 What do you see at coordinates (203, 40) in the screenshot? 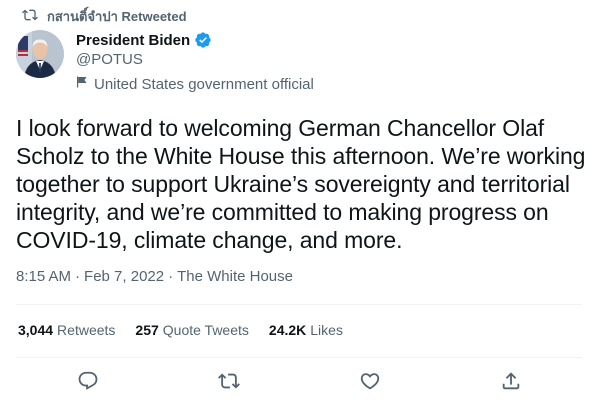
I see `verified-badge-icon` at bounding box center [203, 40].